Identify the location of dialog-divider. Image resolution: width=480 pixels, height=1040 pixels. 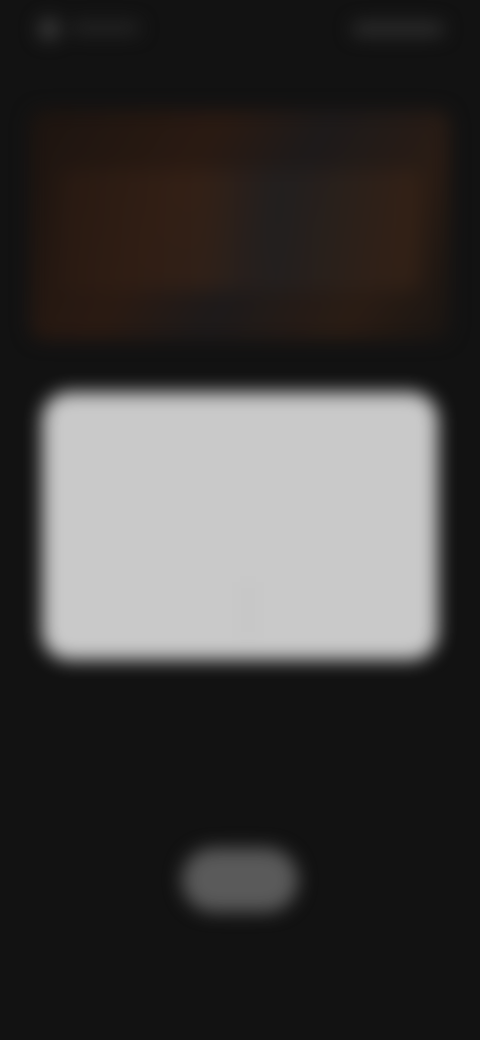
(248, 610).